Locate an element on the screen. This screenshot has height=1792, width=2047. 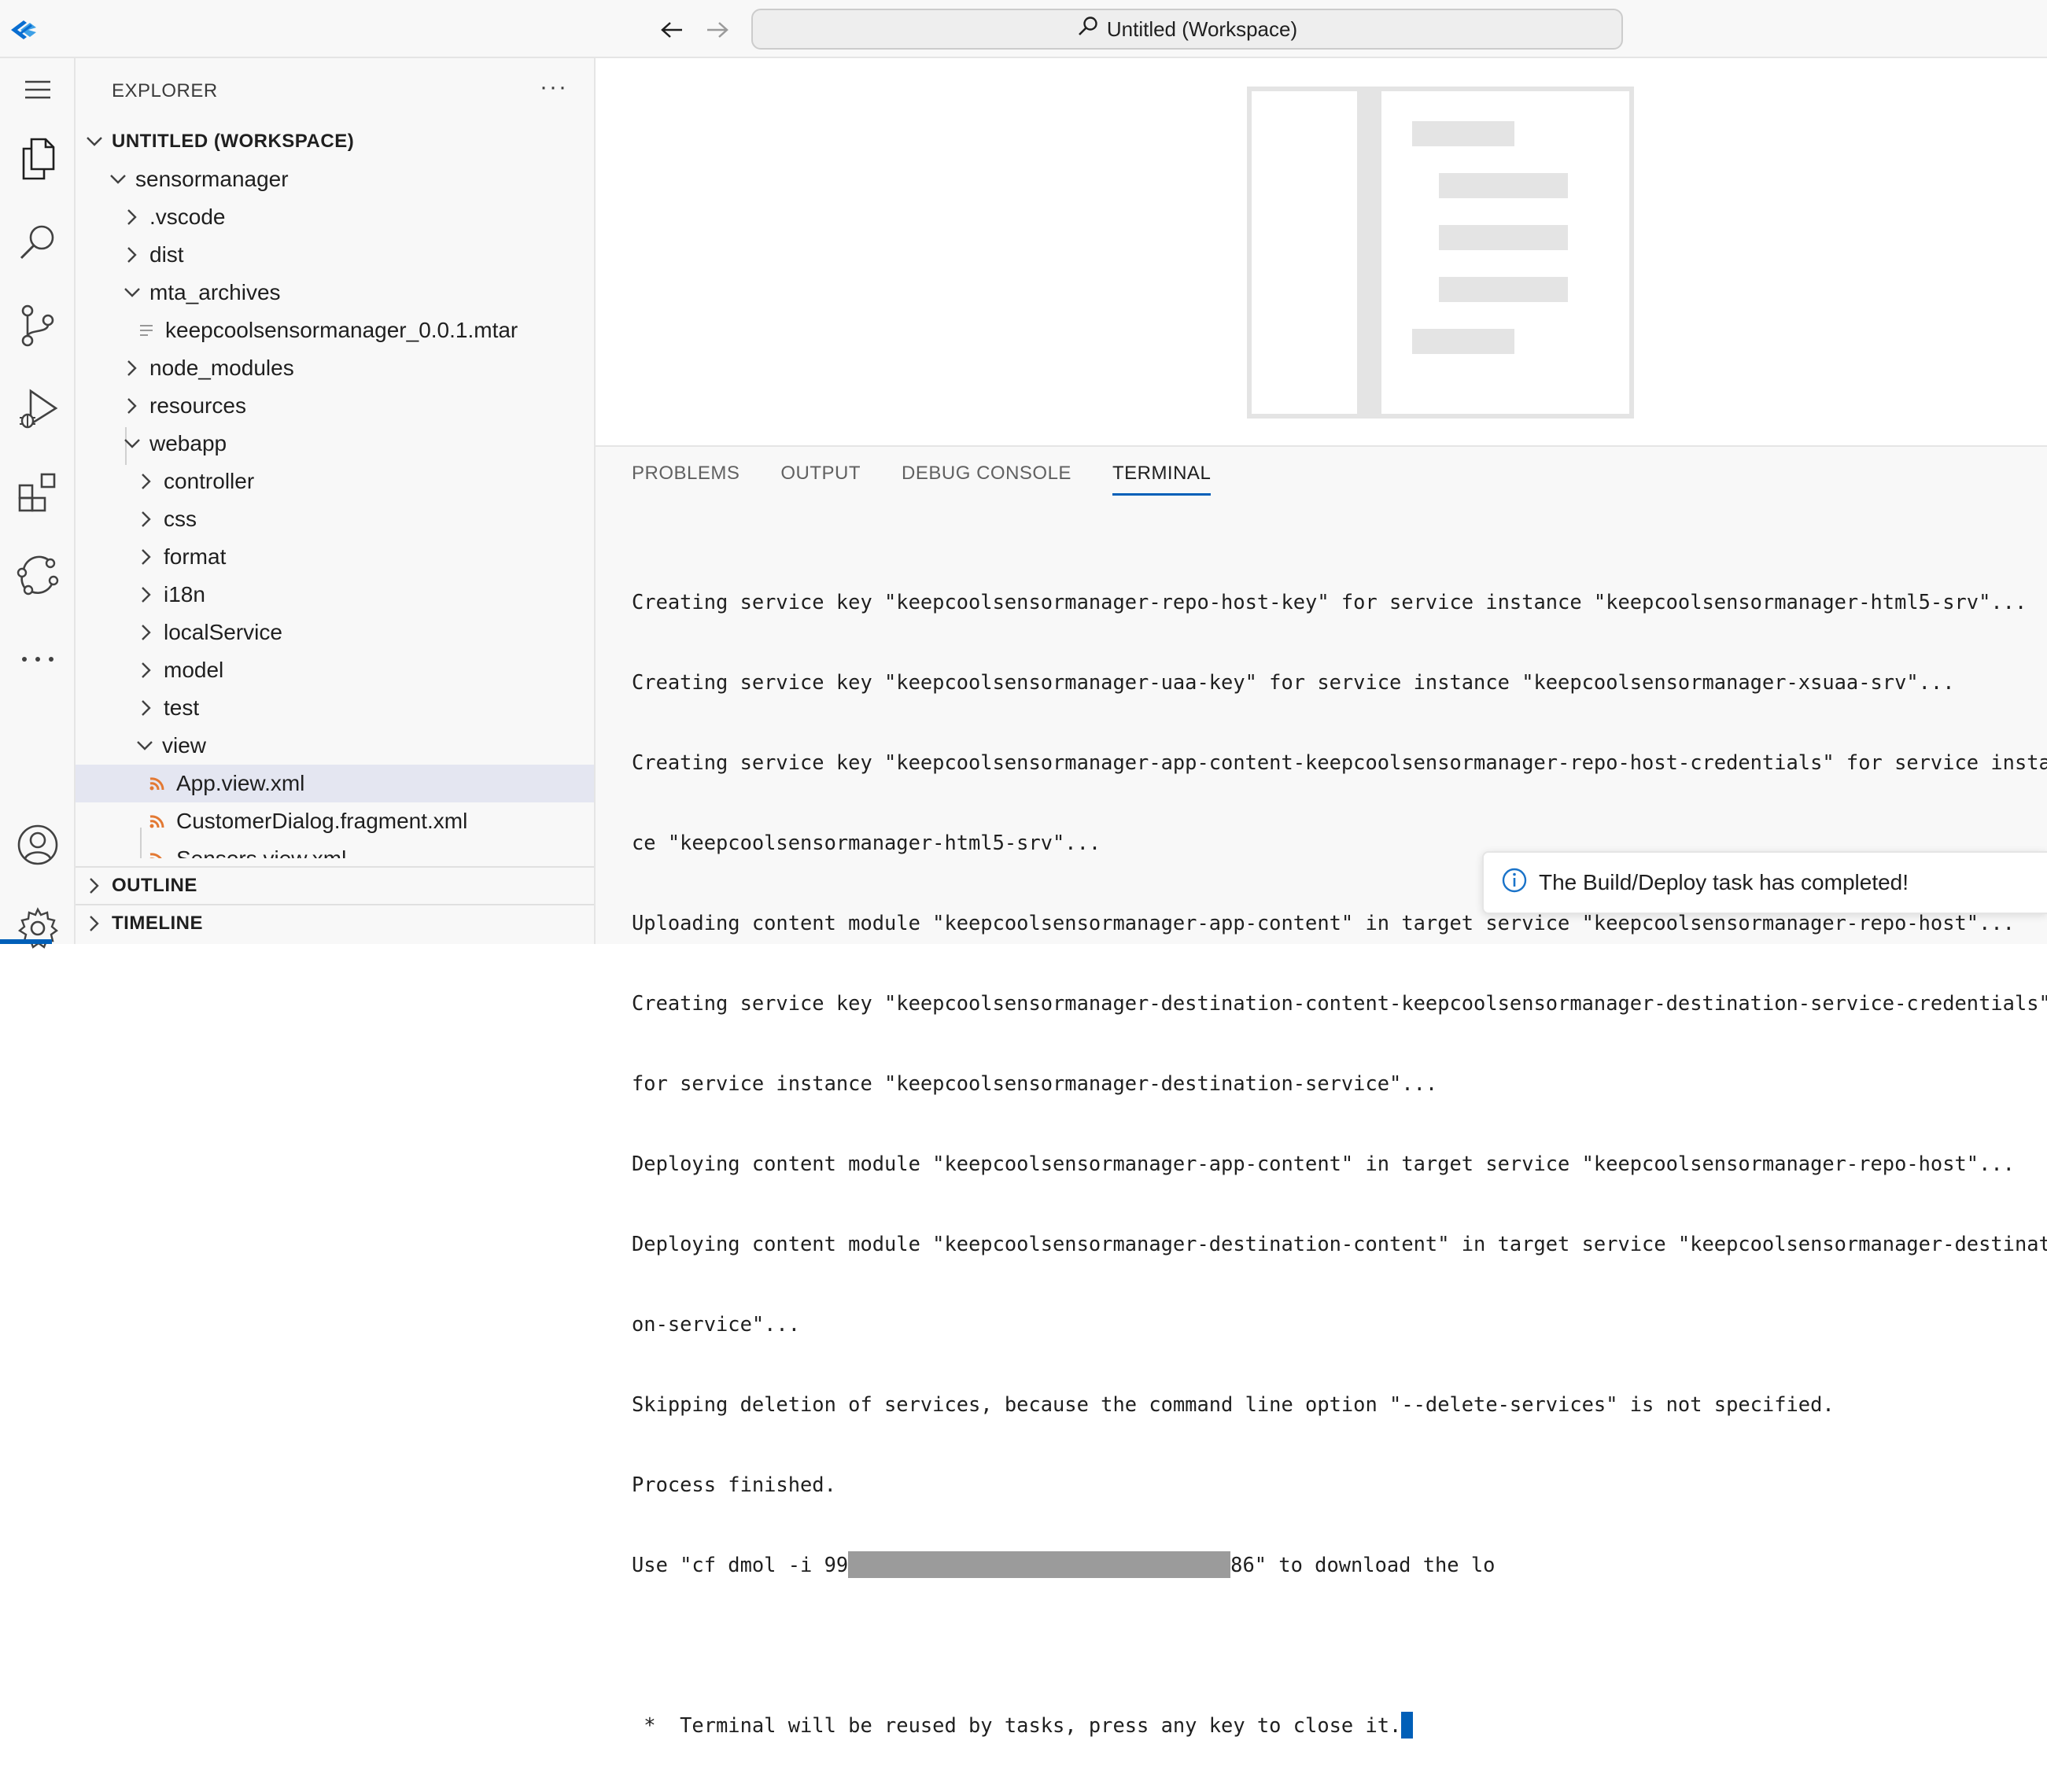
use-line-start: Use "cf dmol -i 99 is located at coordinates (740, 1564).